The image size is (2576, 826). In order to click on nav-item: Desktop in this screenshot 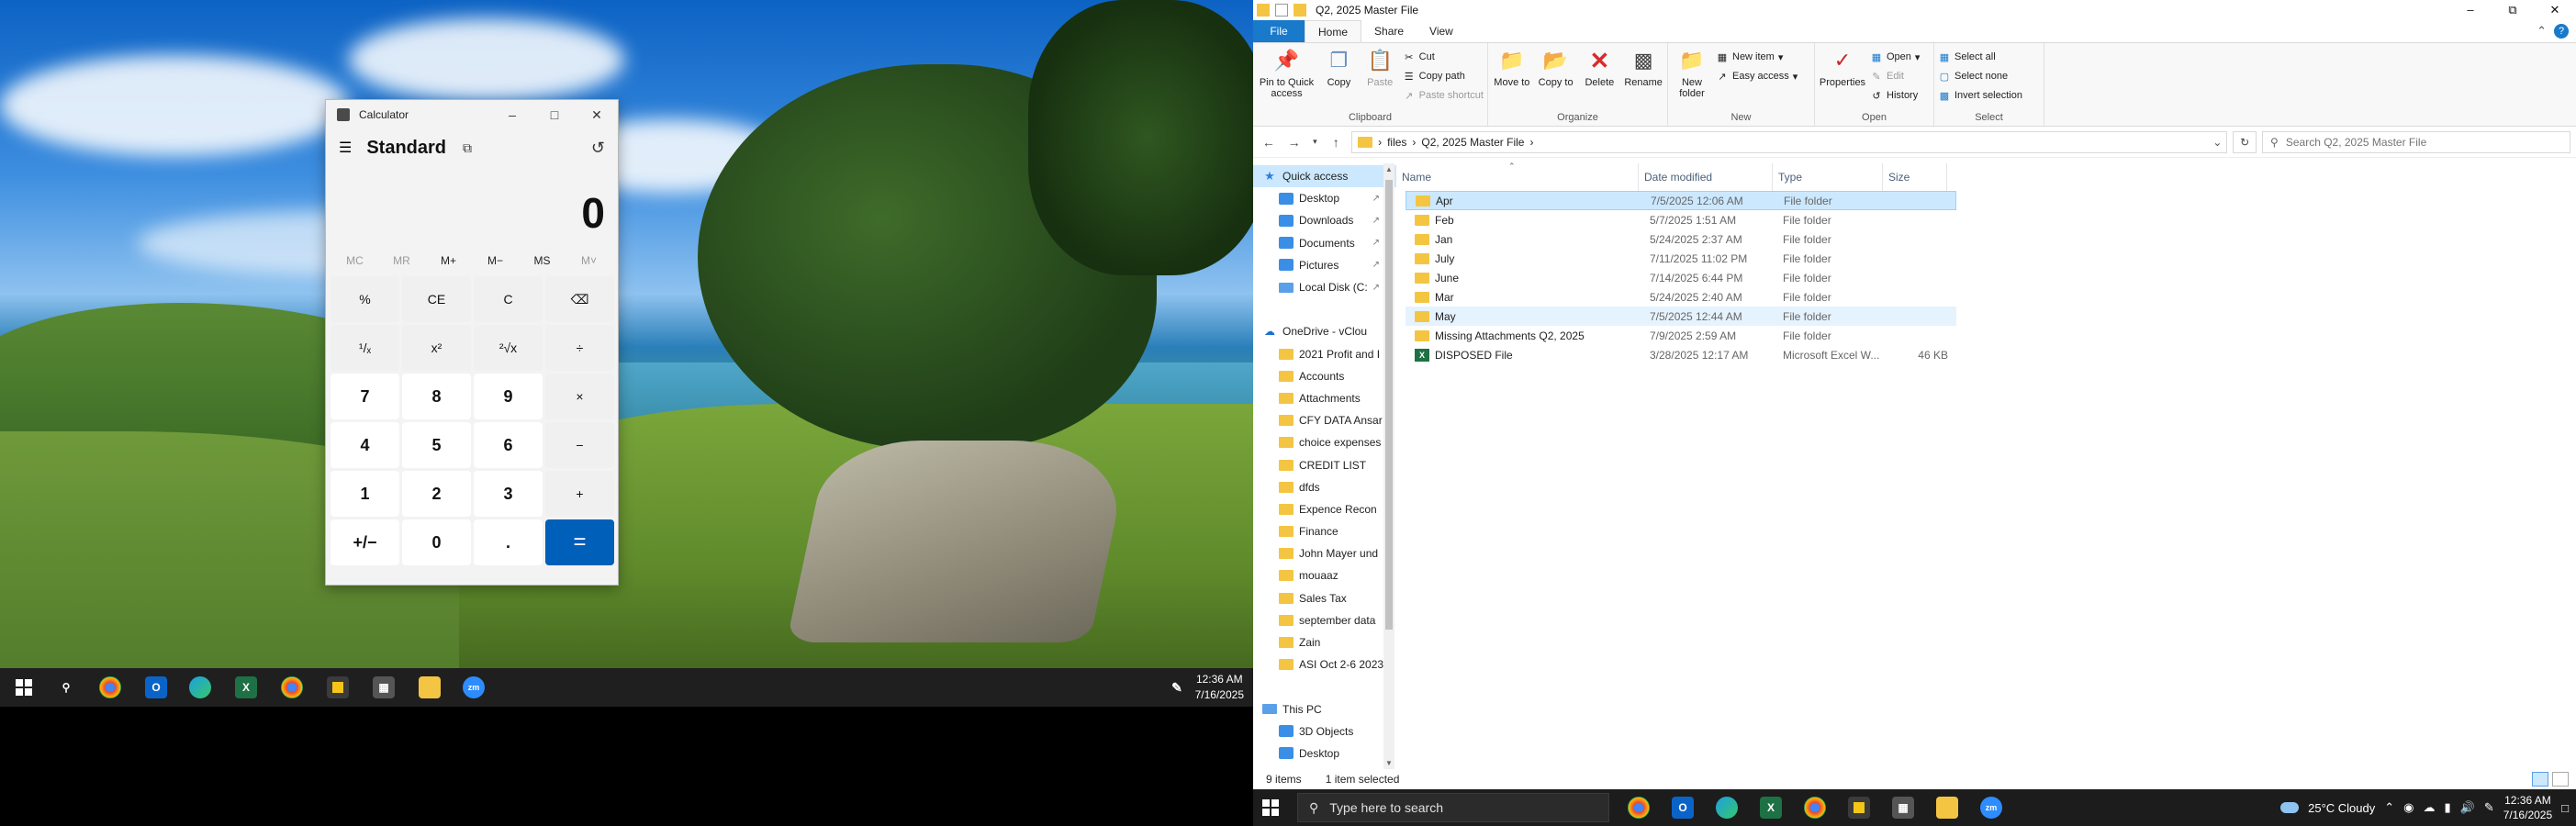, I will do `click(1324, 754)`.